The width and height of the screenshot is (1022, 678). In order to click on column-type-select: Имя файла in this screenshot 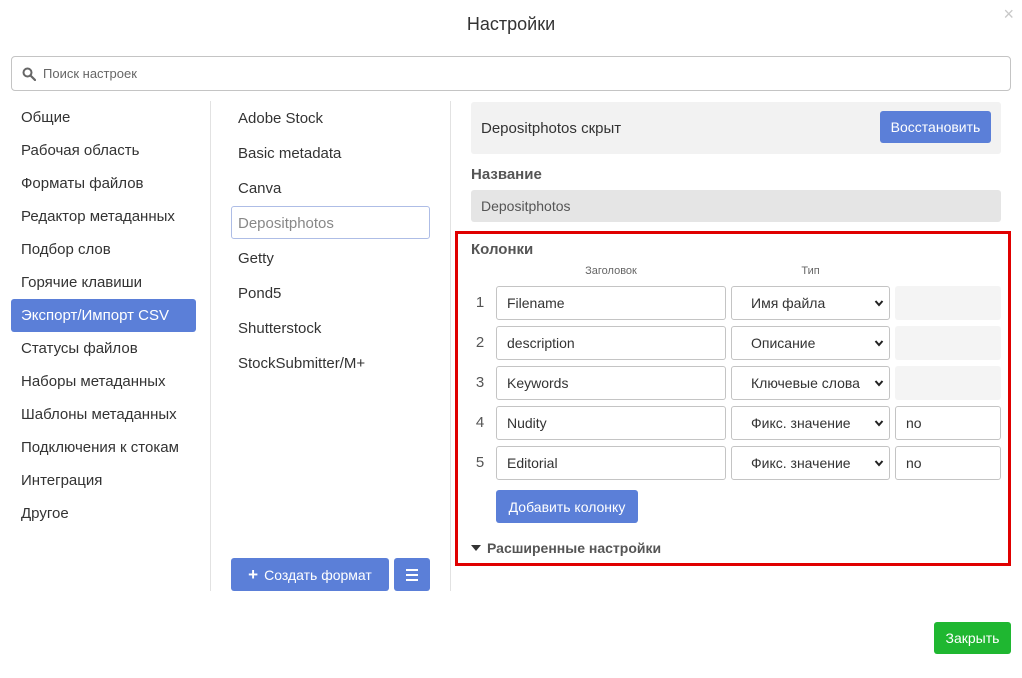, I will do `click(810, 303)`.